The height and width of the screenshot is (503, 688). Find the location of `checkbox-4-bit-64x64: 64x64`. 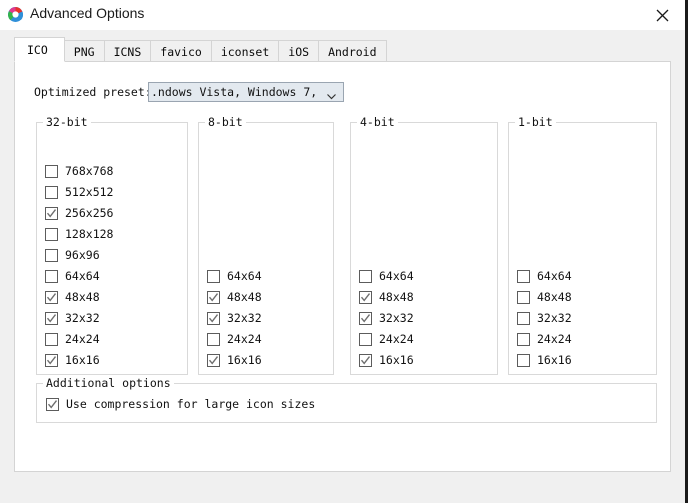

checkbox-4-bit-64x64: 64x64 is located at coordinates (386, 276).